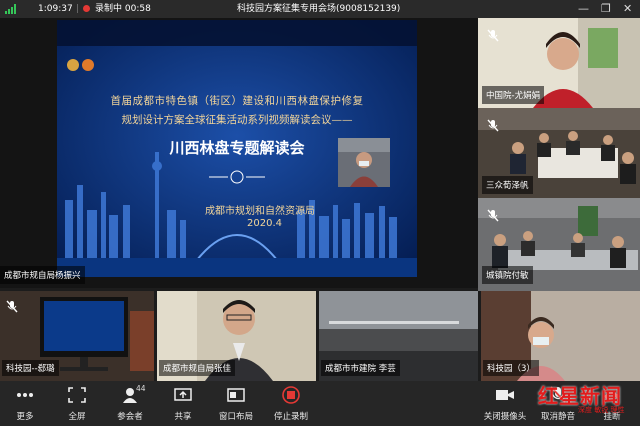  What do you see at coordinates (360, 368) in the screenshot?
I see `participant-label: 成都市市建院 李芸` at bounding box center [360, 368].